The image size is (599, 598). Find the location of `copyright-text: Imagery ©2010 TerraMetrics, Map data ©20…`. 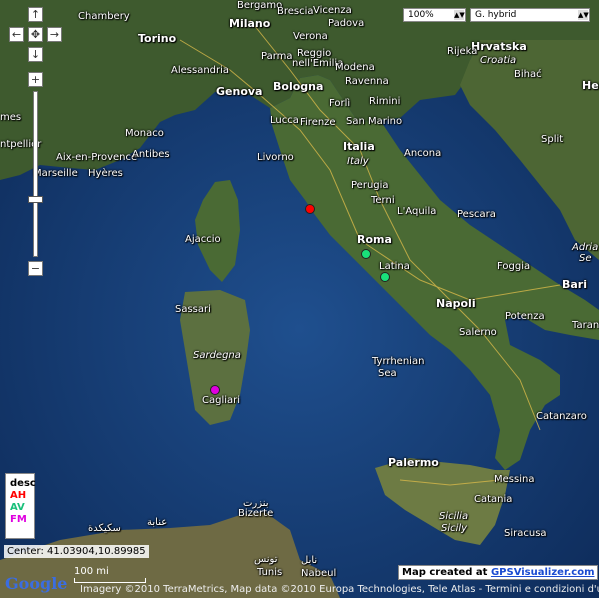

copyright-text: Imagery ©2010 TerraMetrics, Map data ©20… is located at coordinates (339, 589).